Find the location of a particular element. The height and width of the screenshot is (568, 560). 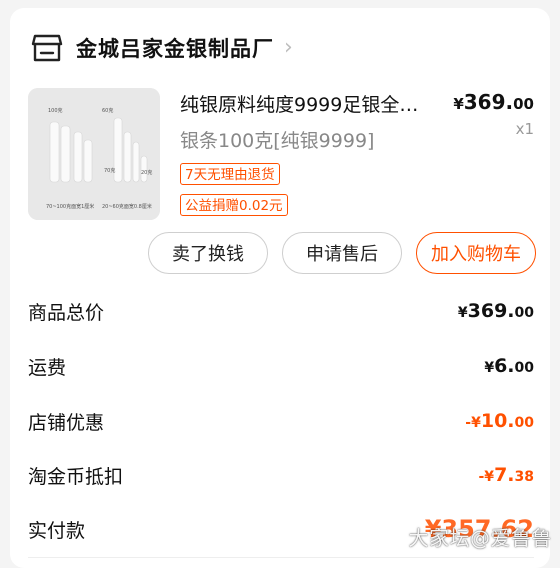

price-decimal: 00 is located at coordinates (523, 104).